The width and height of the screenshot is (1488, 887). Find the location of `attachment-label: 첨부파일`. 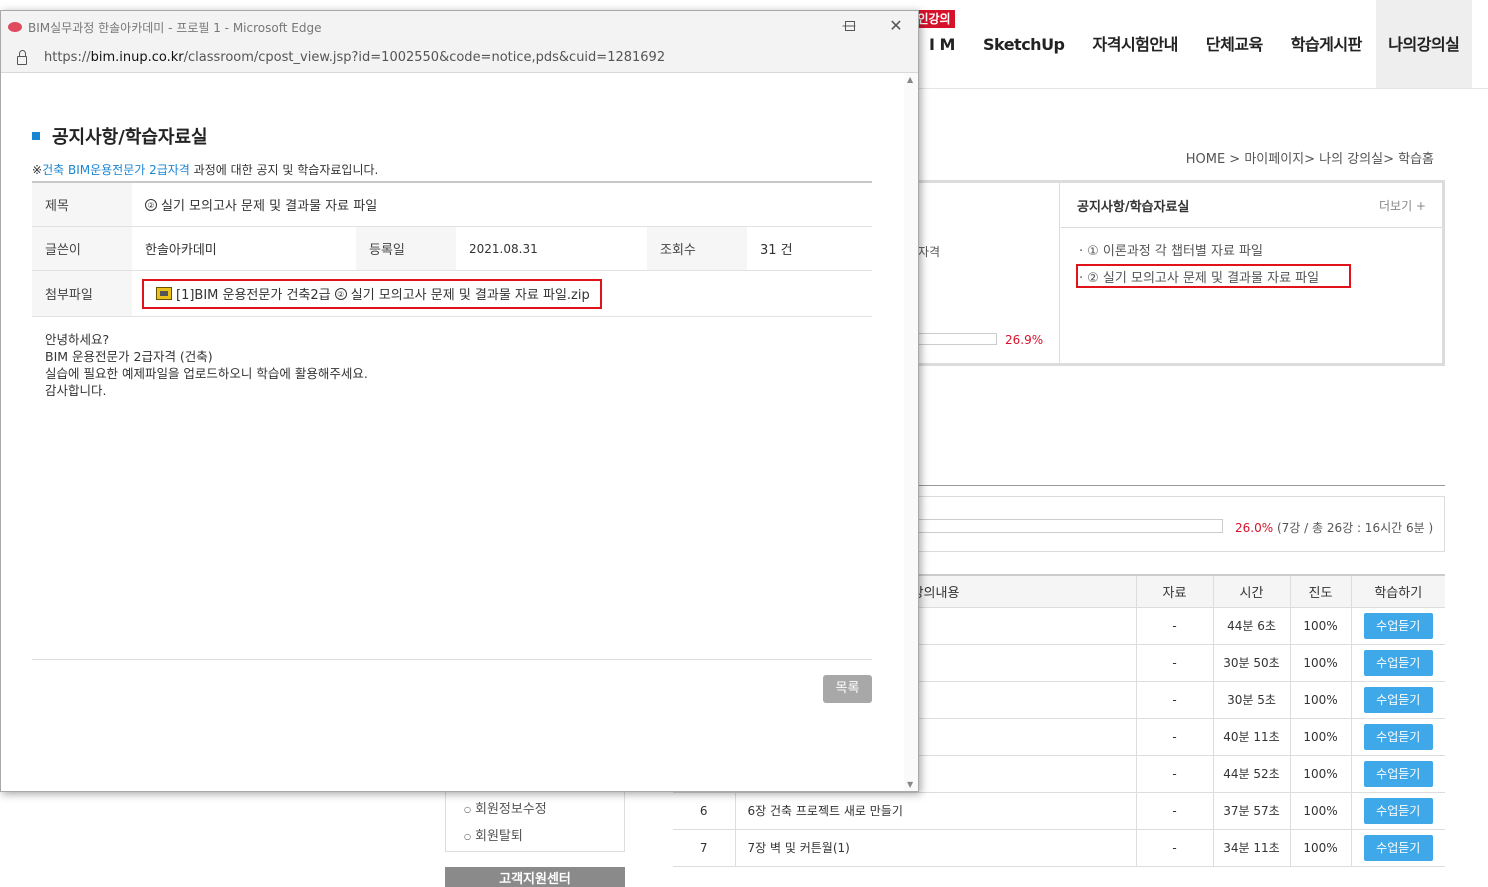

attachment-label: 첨부파일 is located at coordinates (82, 293).